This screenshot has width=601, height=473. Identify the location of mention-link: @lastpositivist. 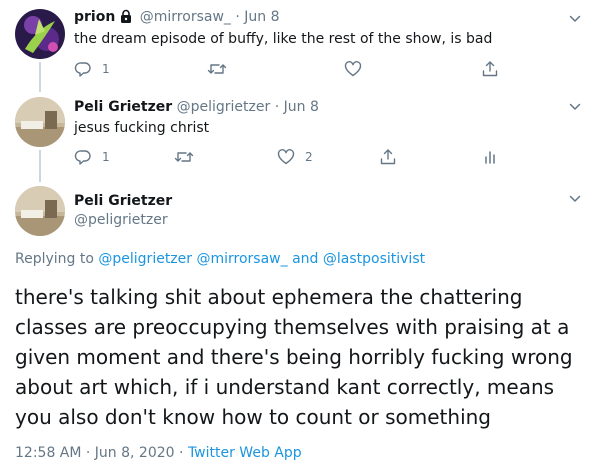
(374, 259).